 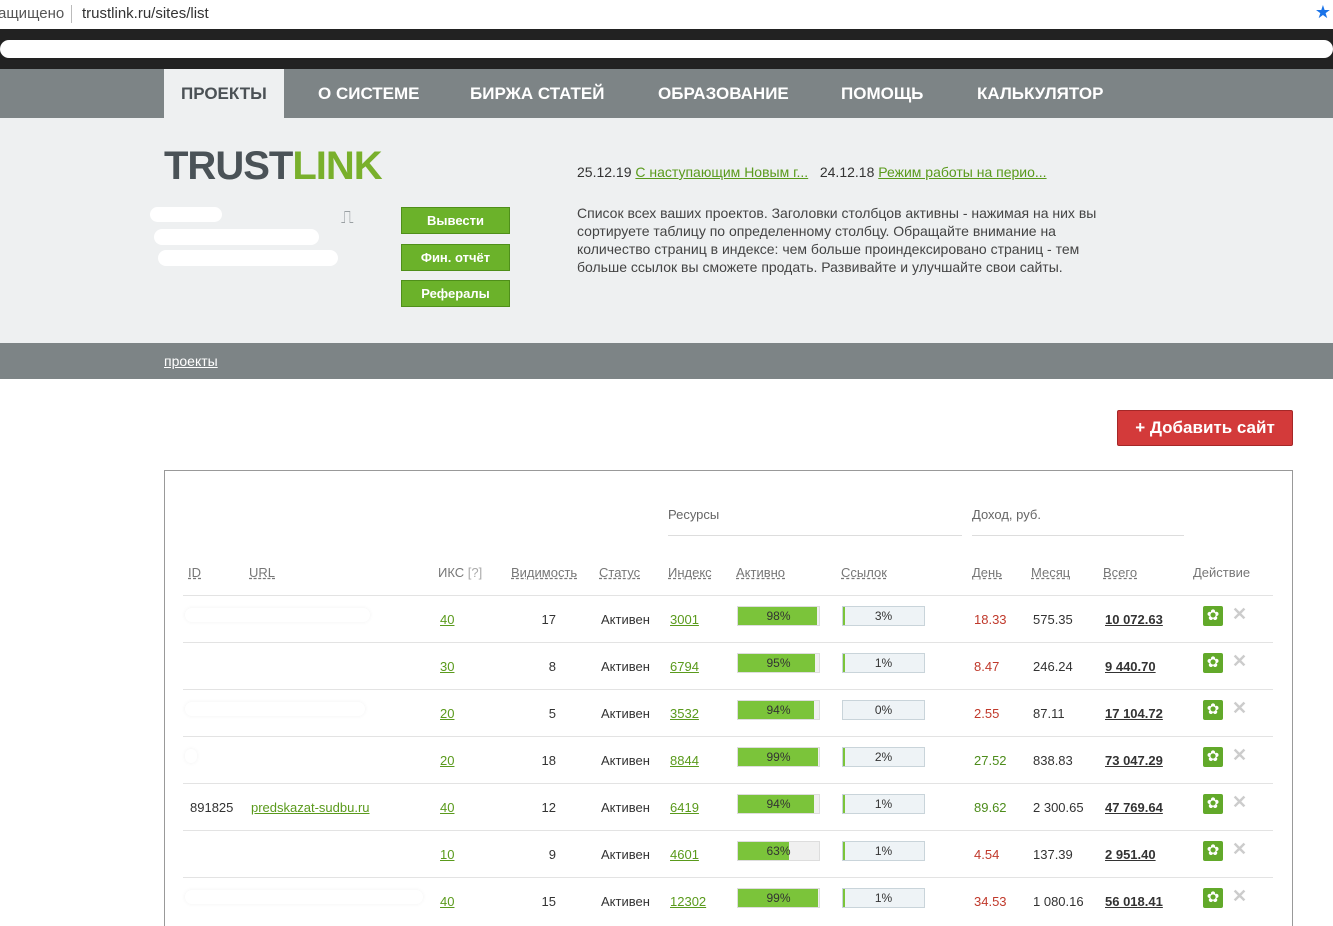 I want to click on cell-visibility: 18, so click(x=548, y=760).